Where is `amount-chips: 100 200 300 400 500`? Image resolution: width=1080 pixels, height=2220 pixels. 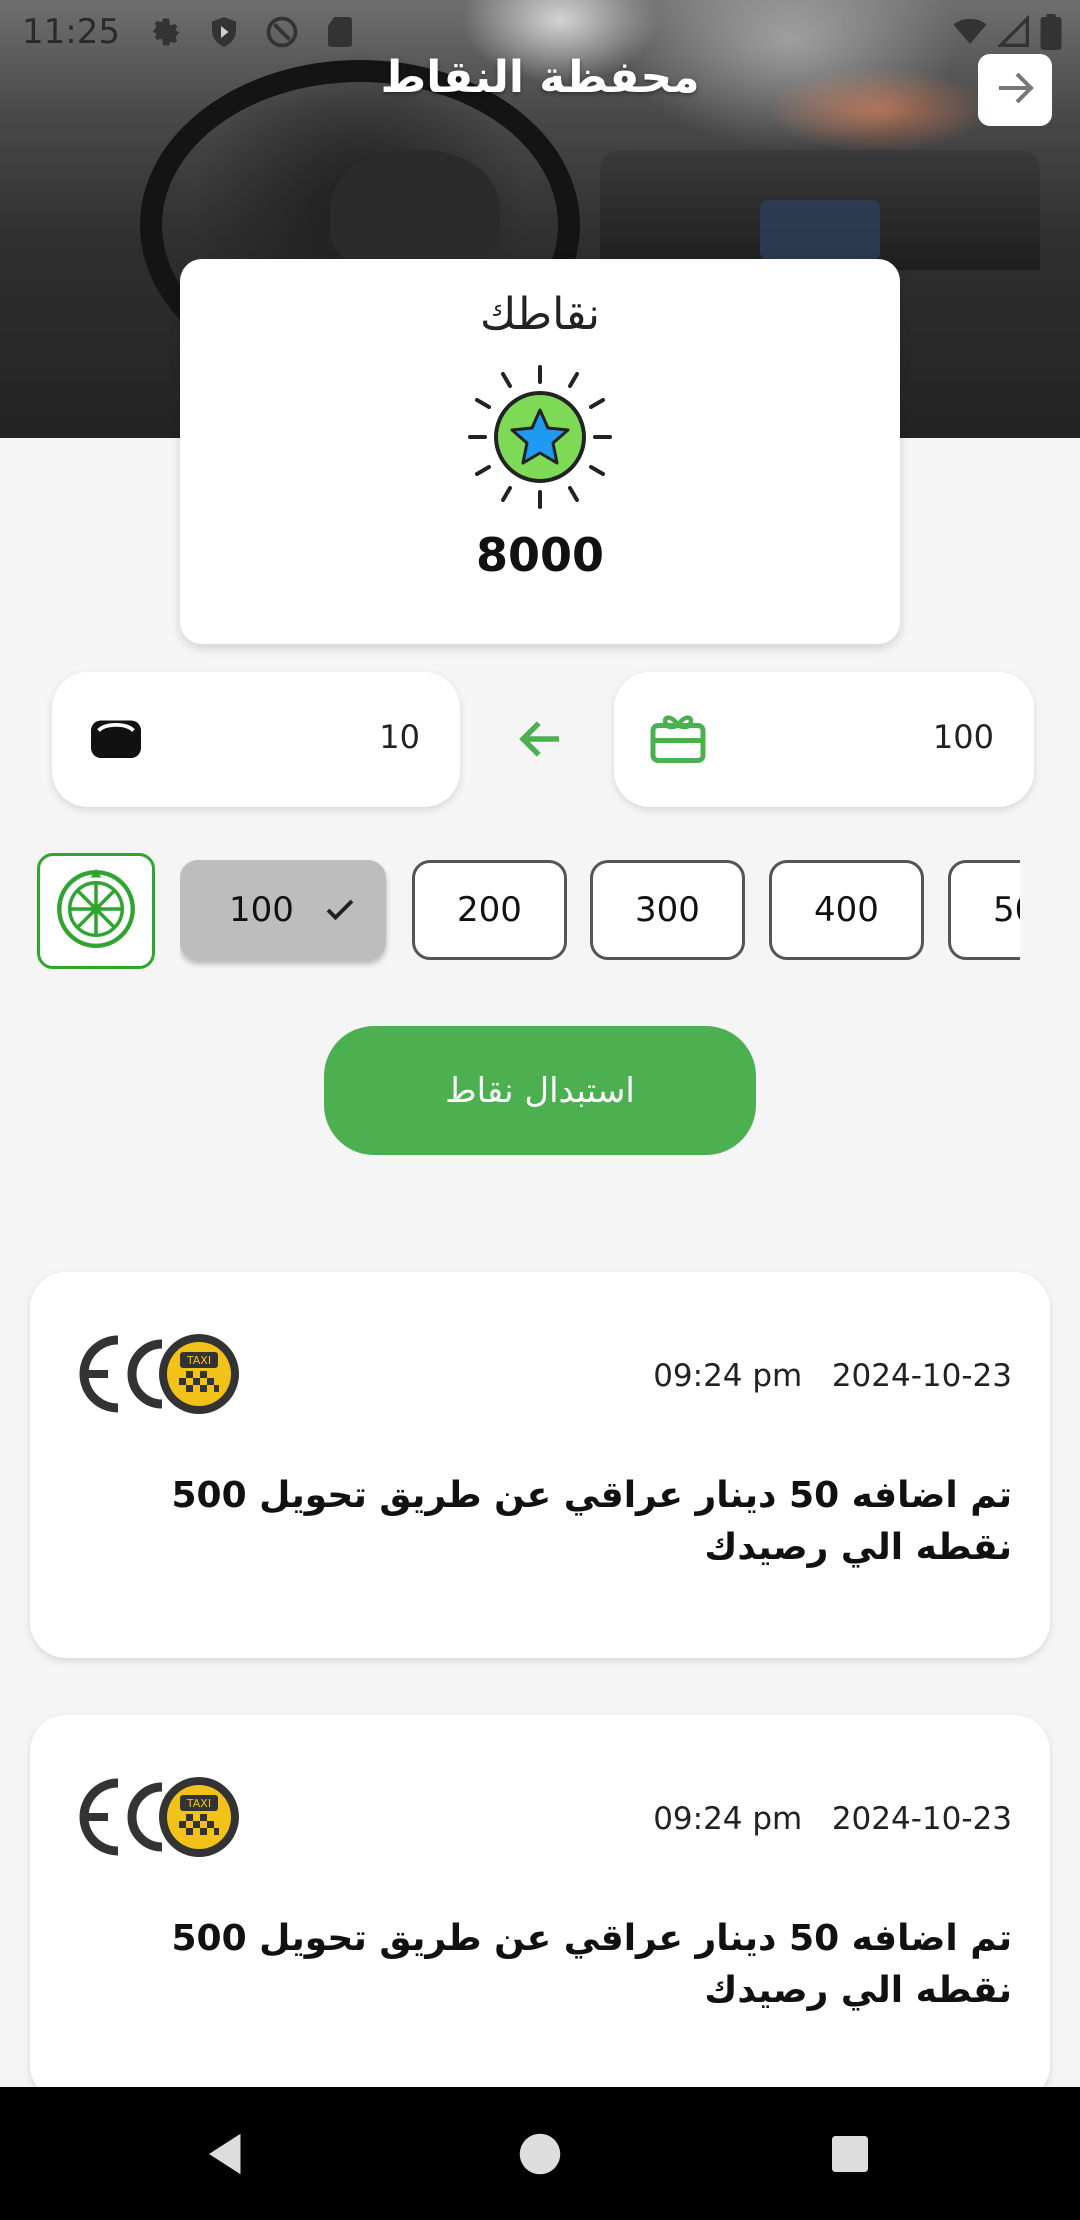
amount-chips: 100 200 300 400 500 is located at coordinates (600, 913).